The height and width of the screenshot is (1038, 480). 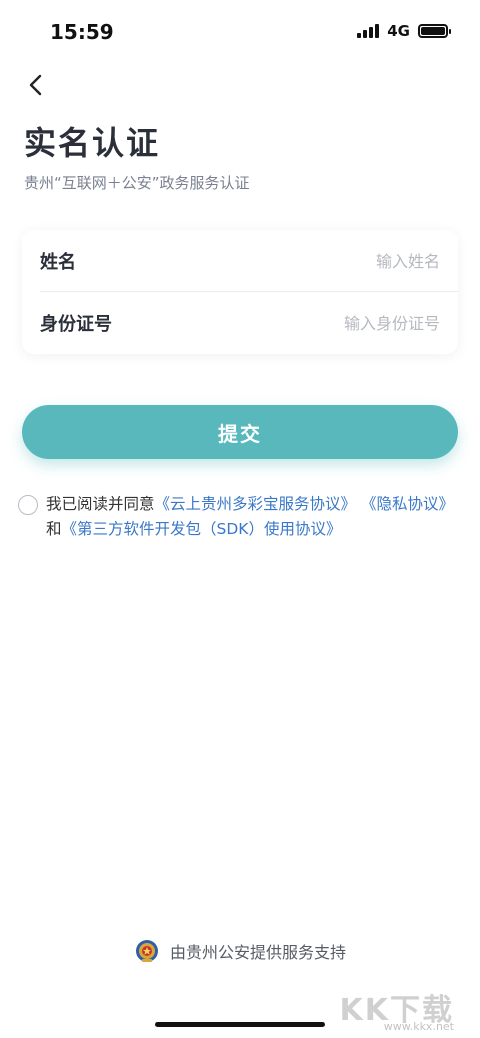 What do you see at coordinates (368, 31) in the screenshot?
I see `signal-icon` at bounding box center [368, 31].